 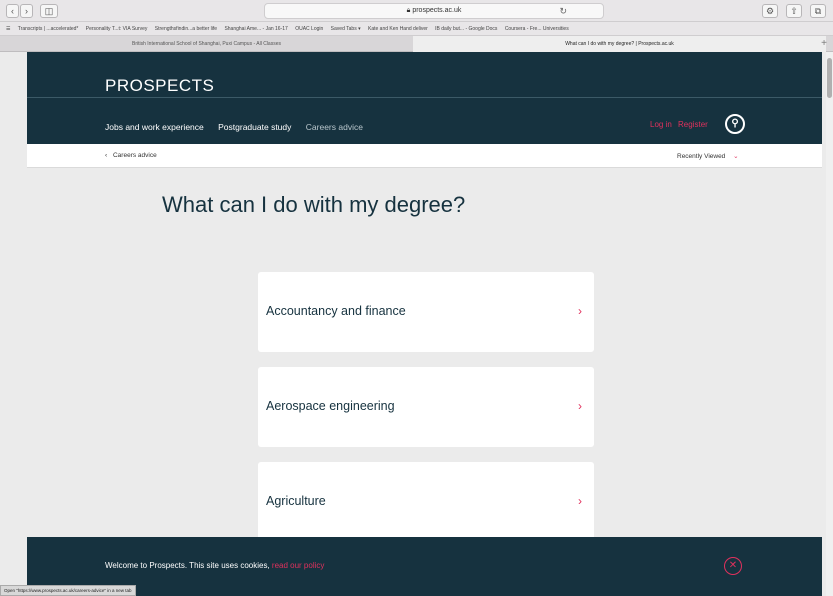 I want to click on breadcrumb: ‹ Careers advice, so click(x=131, y=155).